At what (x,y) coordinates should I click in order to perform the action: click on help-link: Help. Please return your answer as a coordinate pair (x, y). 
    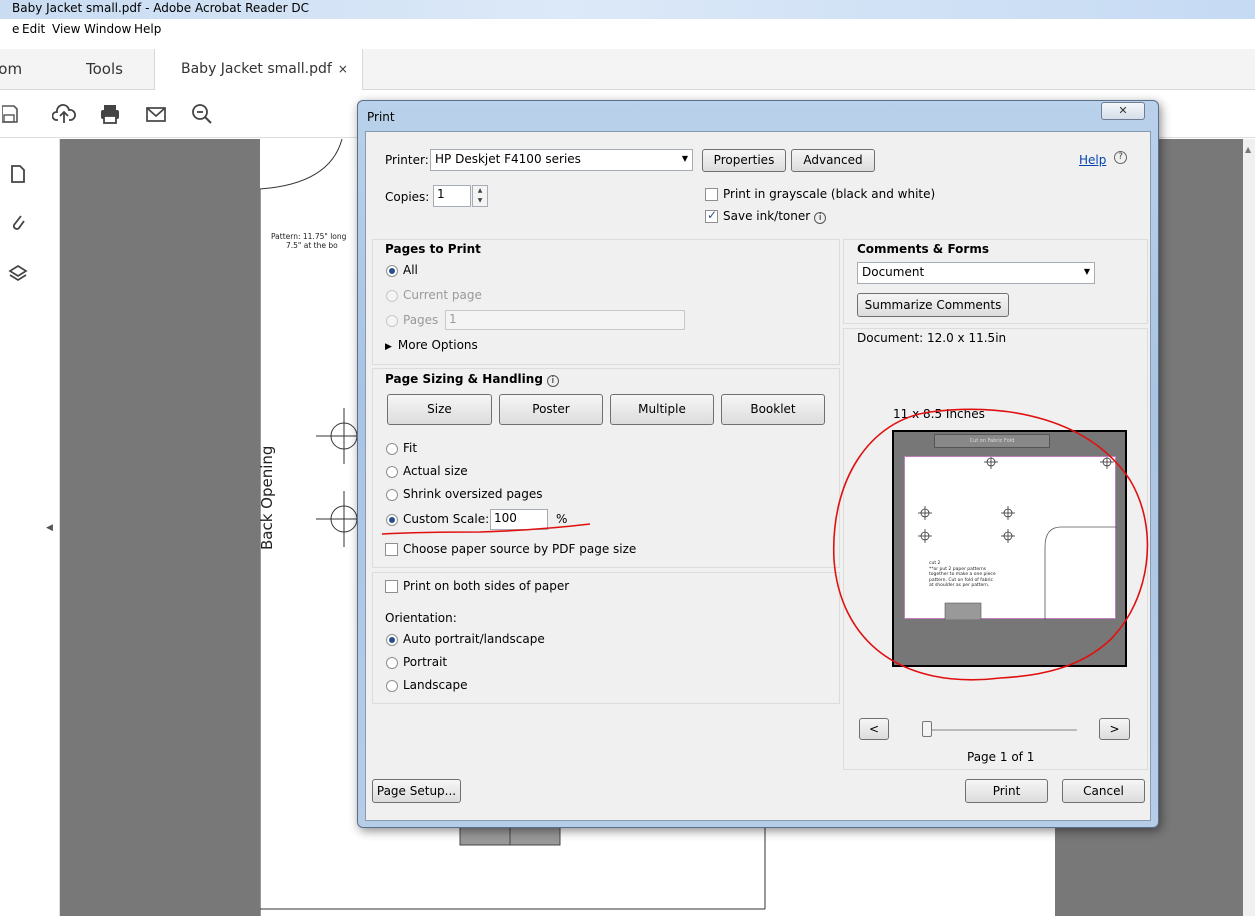
    Looking at the image, I should click on (1092, 160).